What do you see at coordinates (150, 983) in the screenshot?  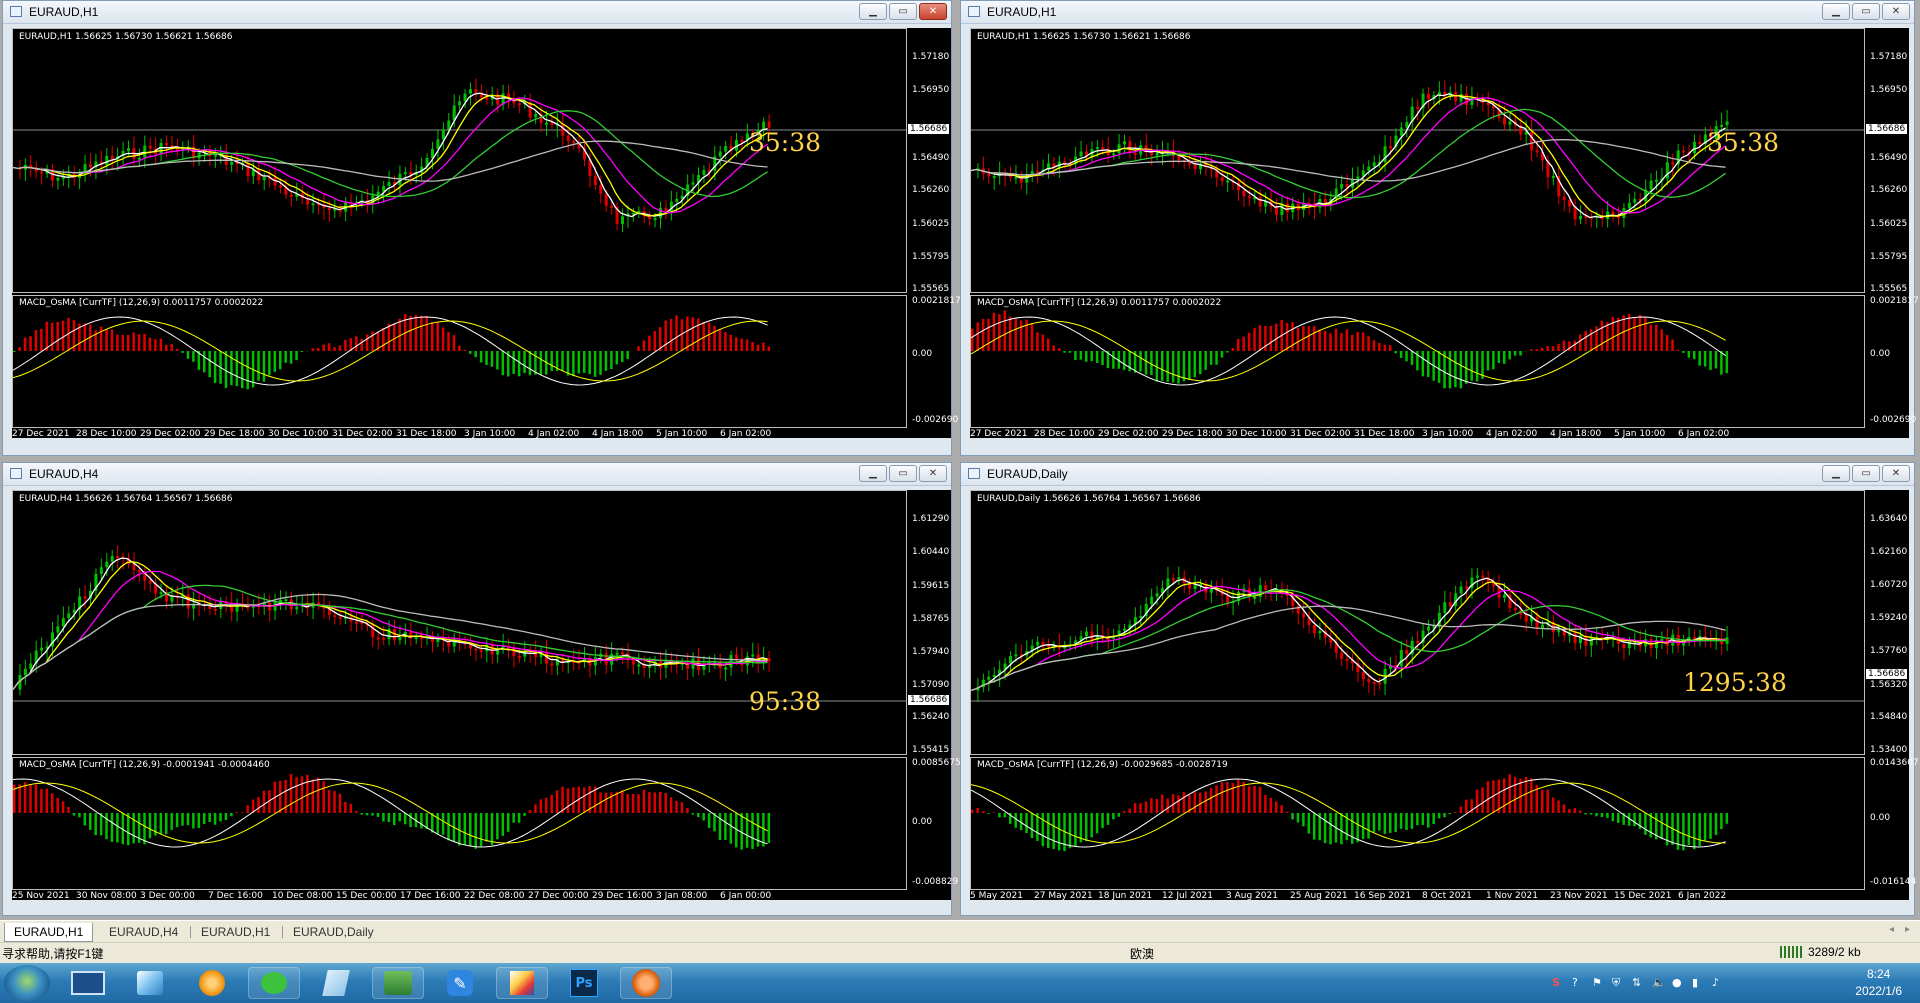 I see `taskbar-control-panel-icon` at bounding box center [150, 983].